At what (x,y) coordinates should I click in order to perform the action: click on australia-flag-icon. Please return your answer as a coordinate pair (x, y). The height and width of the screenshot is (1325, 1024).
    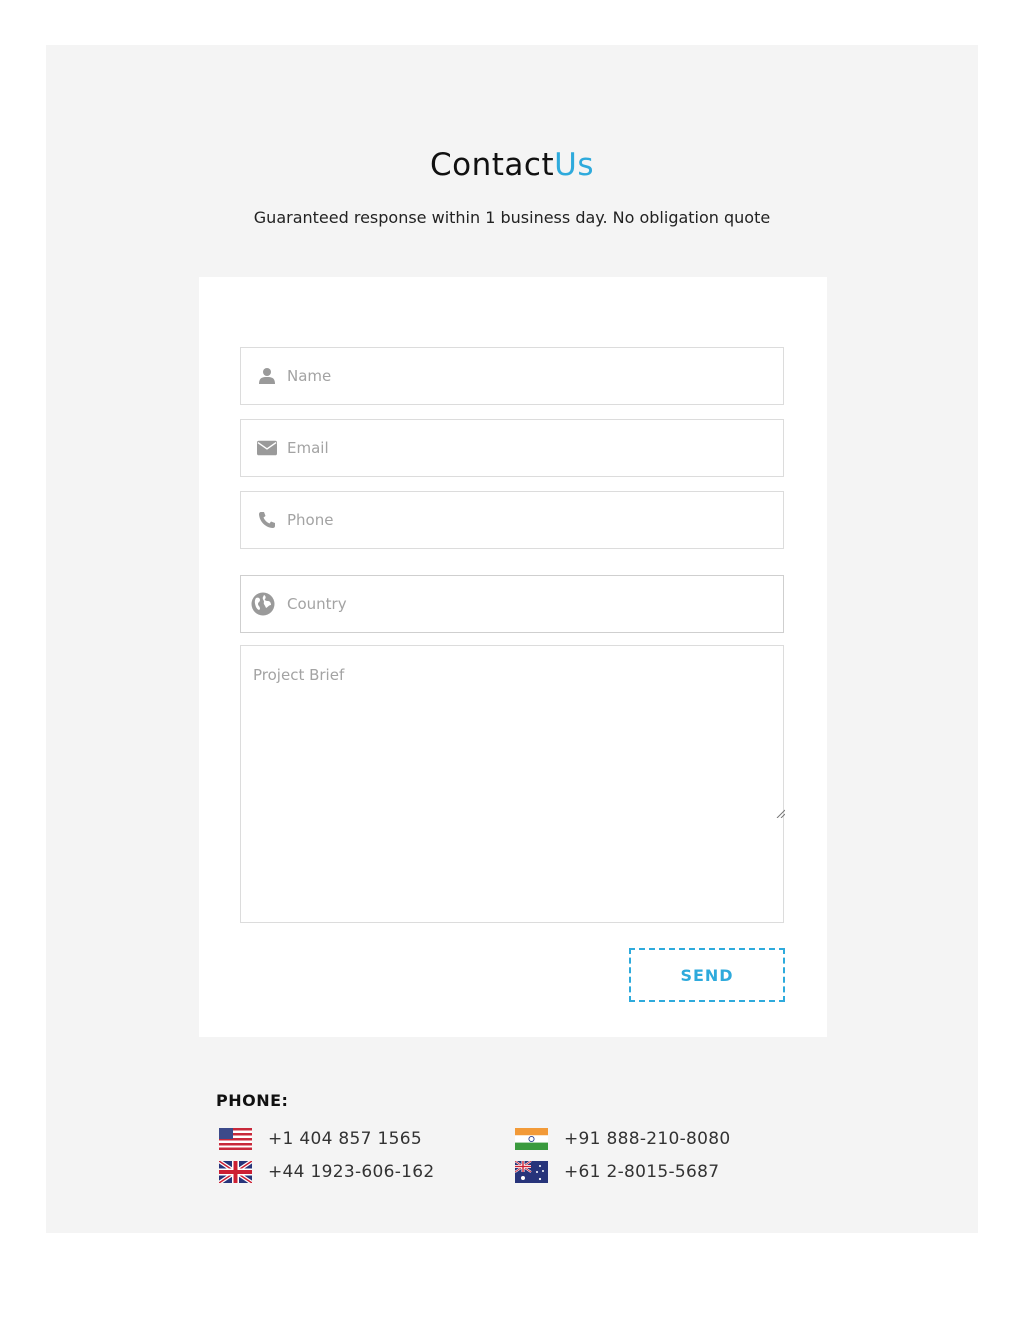
    Looking at the image, I should click on (531, 1172).